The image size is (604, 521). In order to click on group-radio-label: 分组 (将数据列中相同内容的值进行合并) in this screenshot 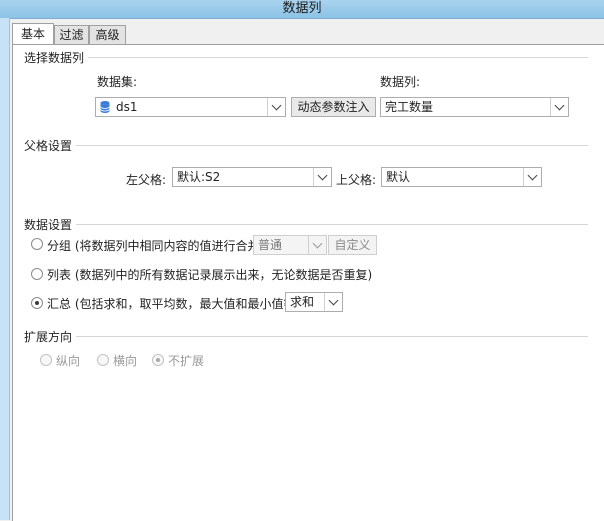, I will do `click(155, 245)`.